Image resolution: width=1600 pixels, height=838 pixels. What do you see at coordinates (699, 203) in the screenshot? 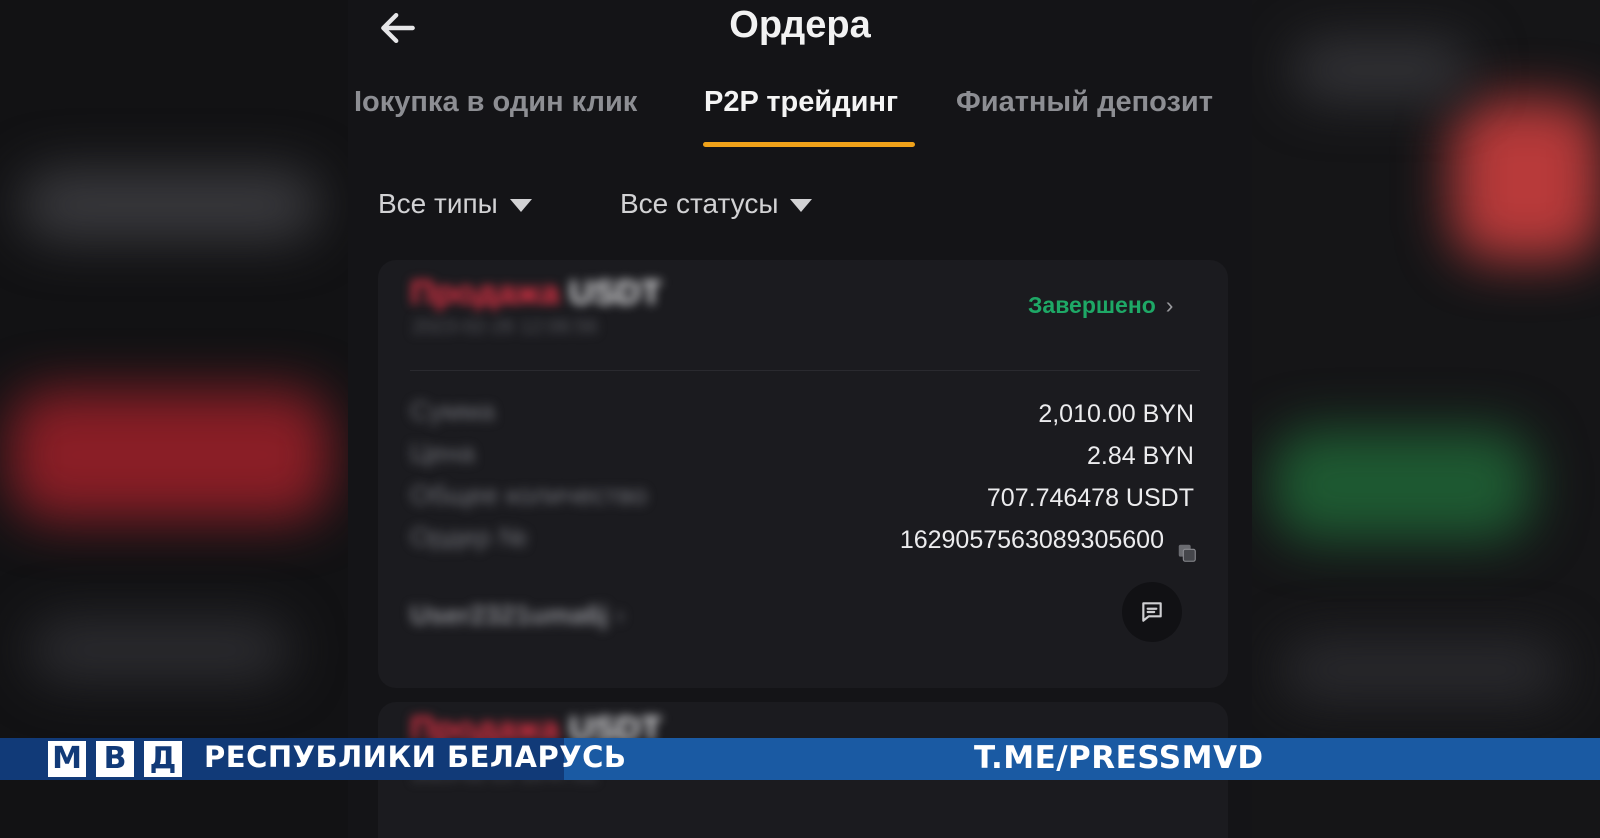
I see `status-filter-label: Все статусы` at bounding box center [699, 203].